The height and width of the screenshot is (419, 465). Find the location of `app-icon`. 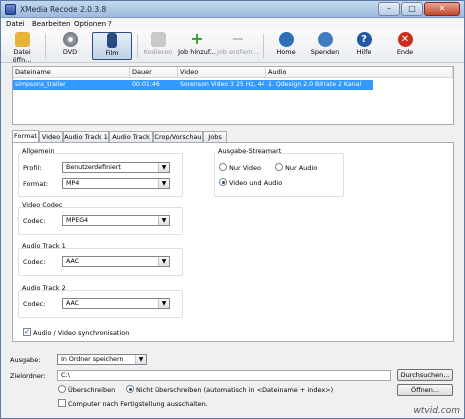

app-icon is located at coordinates (10, 9).